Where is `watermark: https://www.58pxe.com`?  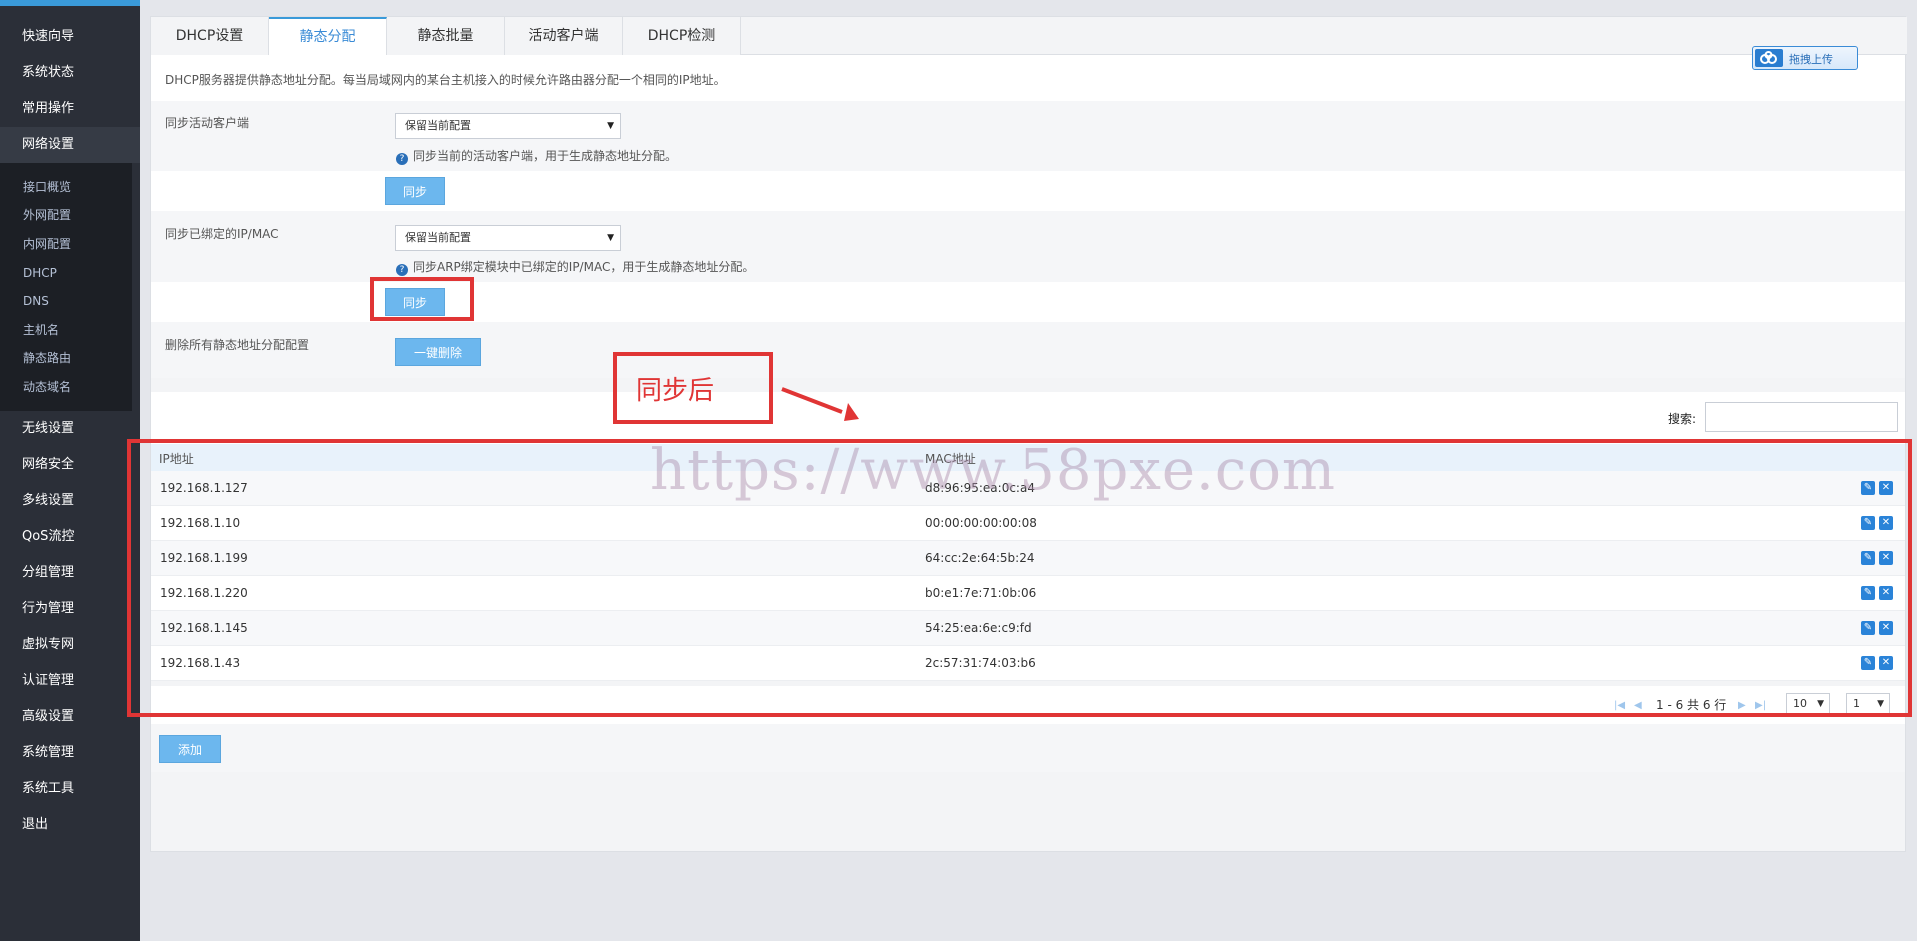 watermark: https://www.58pxe.com is located at coordinates (993, 470).